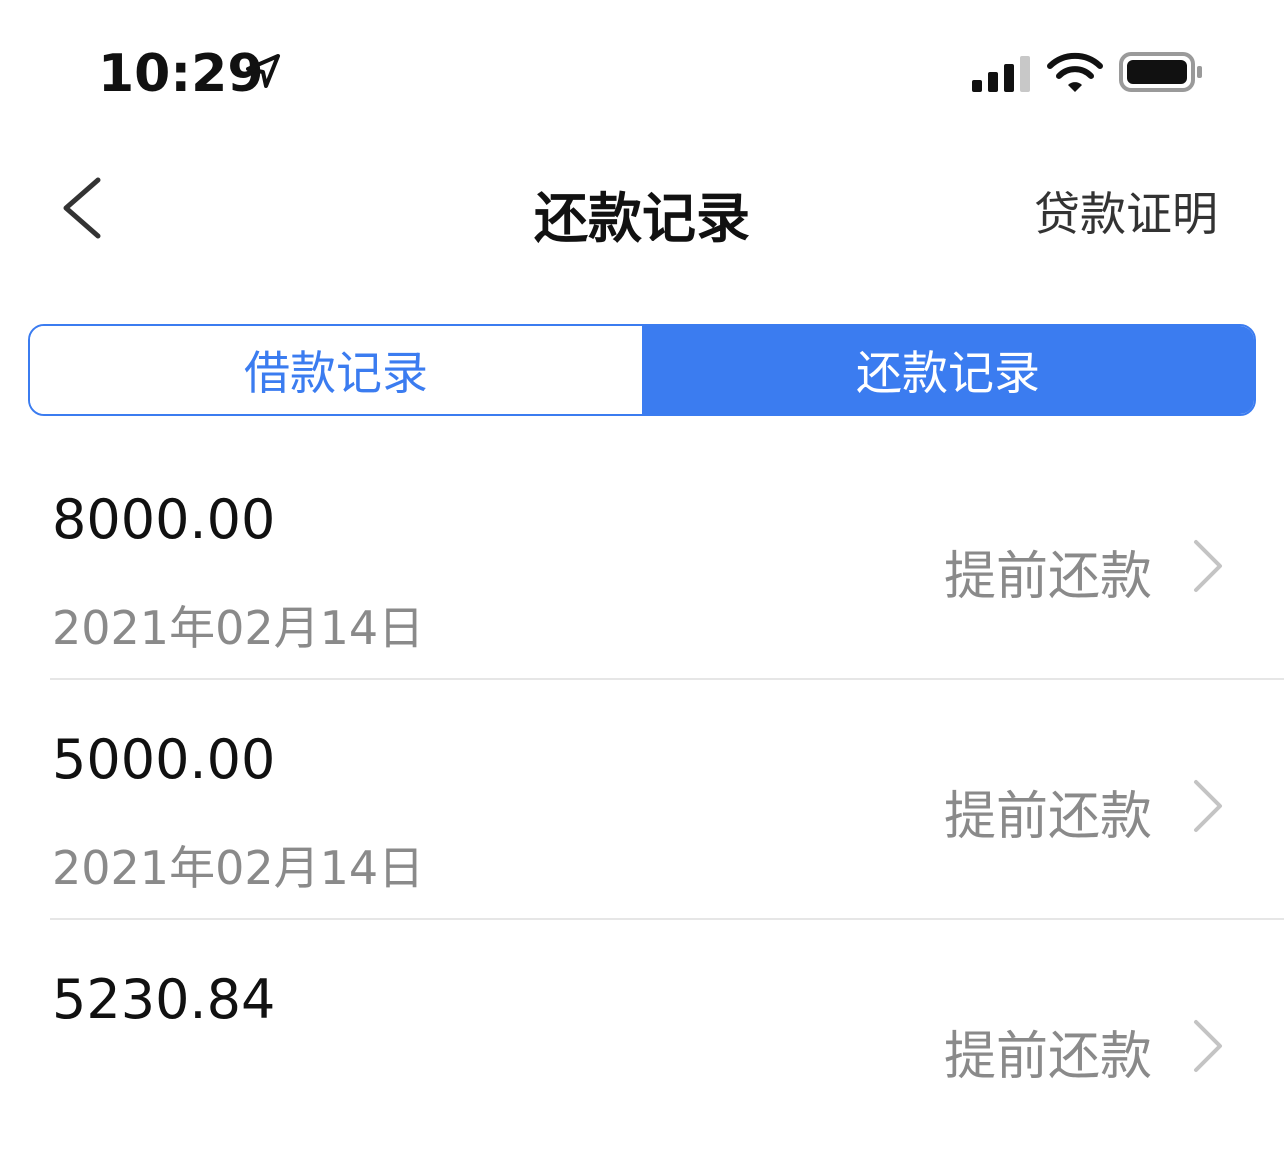 The height and width of the screenshot is (1160, 1284). I want to click on wifi-icon, so click(1075, 72).